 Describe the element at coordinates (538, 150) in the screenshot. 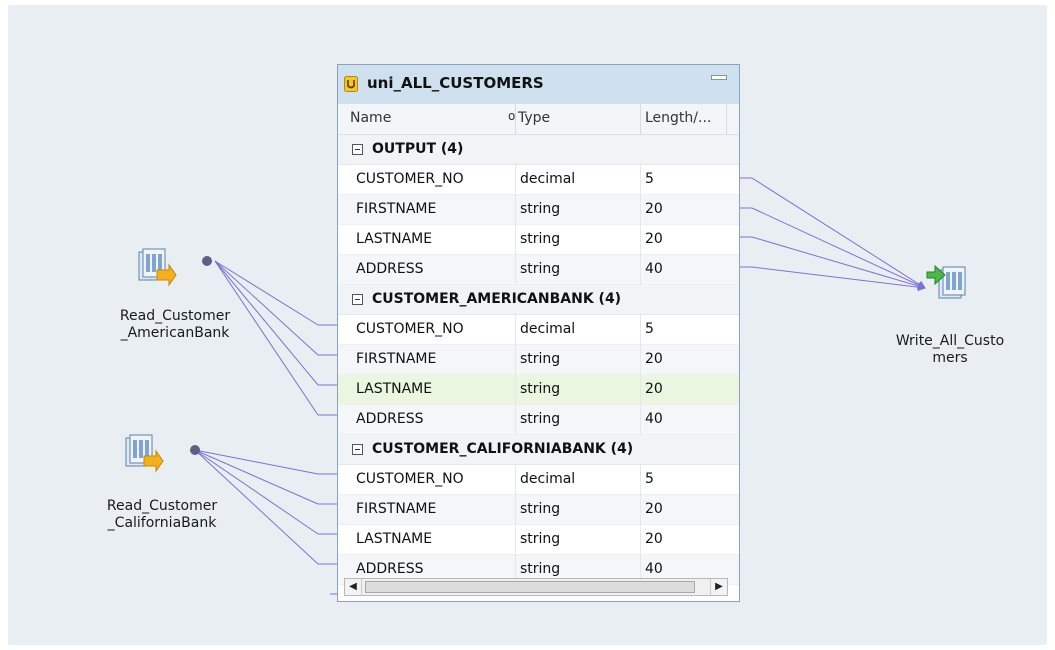

I see `port-group-header: OUTPUT (4)` at that location.